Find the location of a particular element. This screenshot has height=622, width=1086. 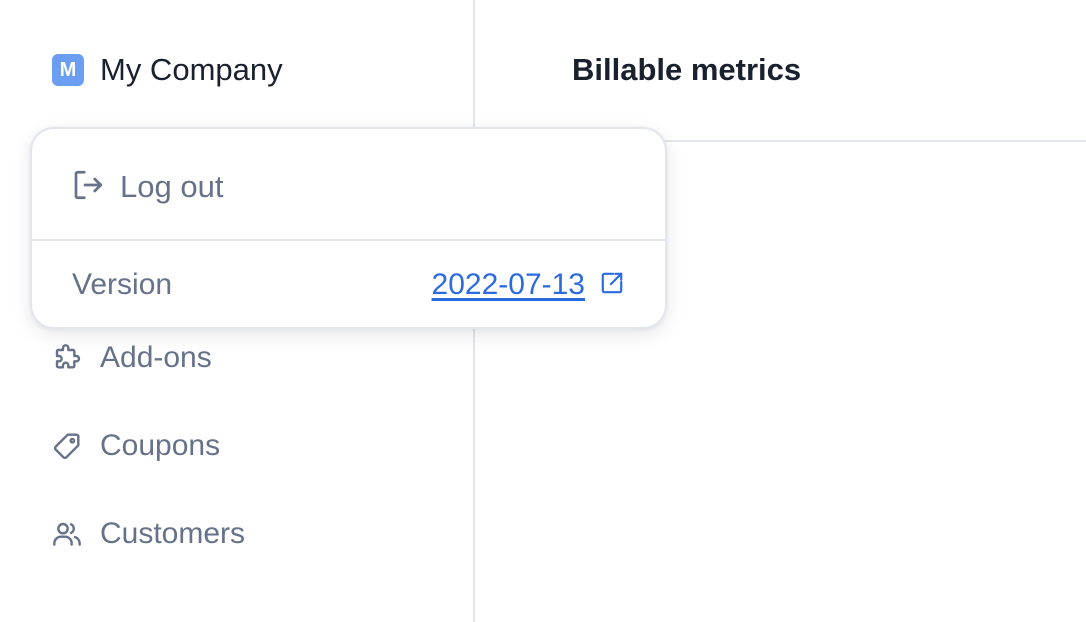

logout-button: Log out is located at coordinates (146, 187).